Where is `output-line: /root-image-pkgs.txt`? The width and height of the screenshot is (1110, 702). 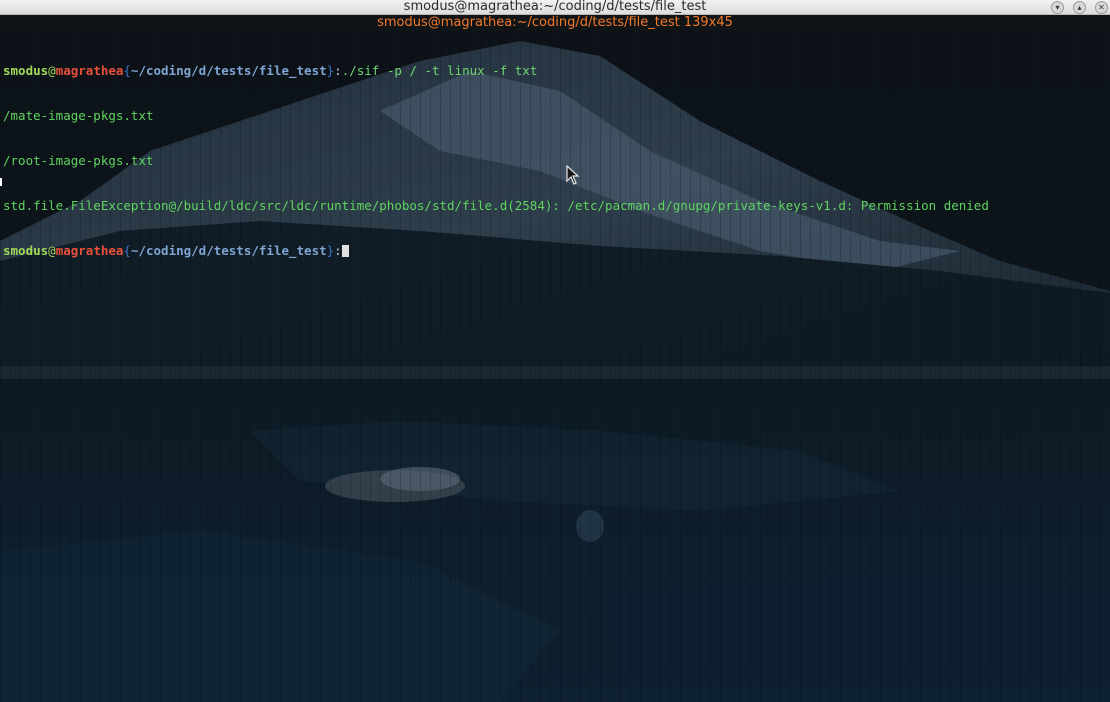
output-line: /root-image-pkgs.txt is located at coordinates (78, 160).